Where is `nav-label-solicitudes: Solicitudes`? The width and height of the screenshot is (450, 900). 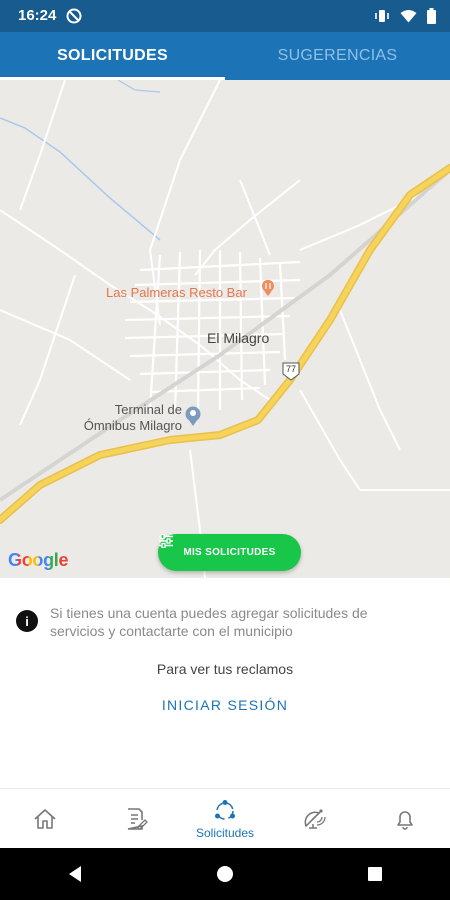 nav-label-solicitudes: Solicitudes is located at coordinates (225, 833).